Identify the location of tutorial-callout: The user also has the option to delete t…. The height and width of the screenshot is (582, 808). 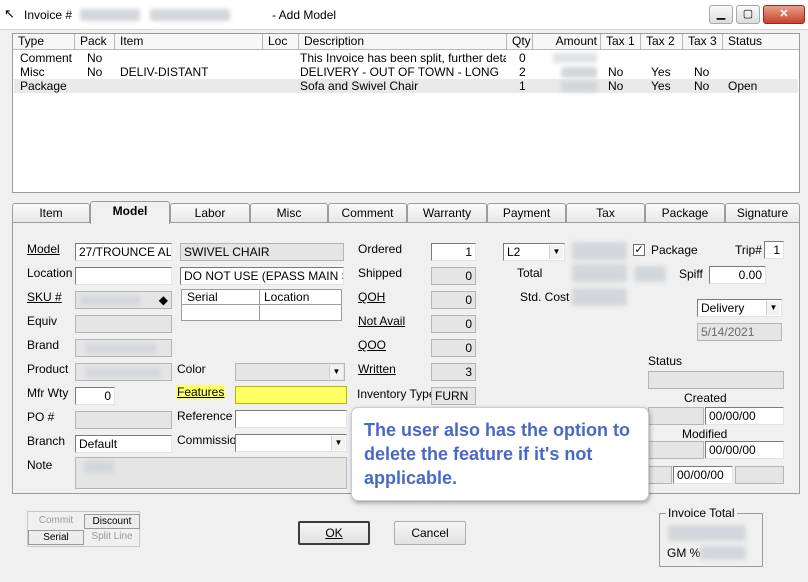
(500, 454).